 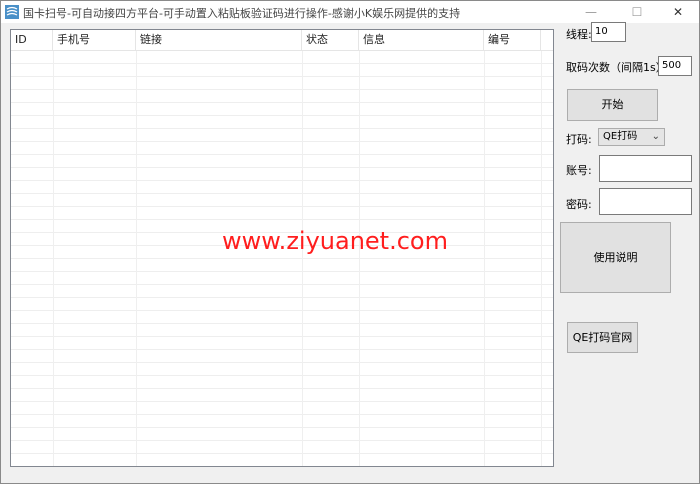 I want to click on app-icon, so click(x=12, y=12).